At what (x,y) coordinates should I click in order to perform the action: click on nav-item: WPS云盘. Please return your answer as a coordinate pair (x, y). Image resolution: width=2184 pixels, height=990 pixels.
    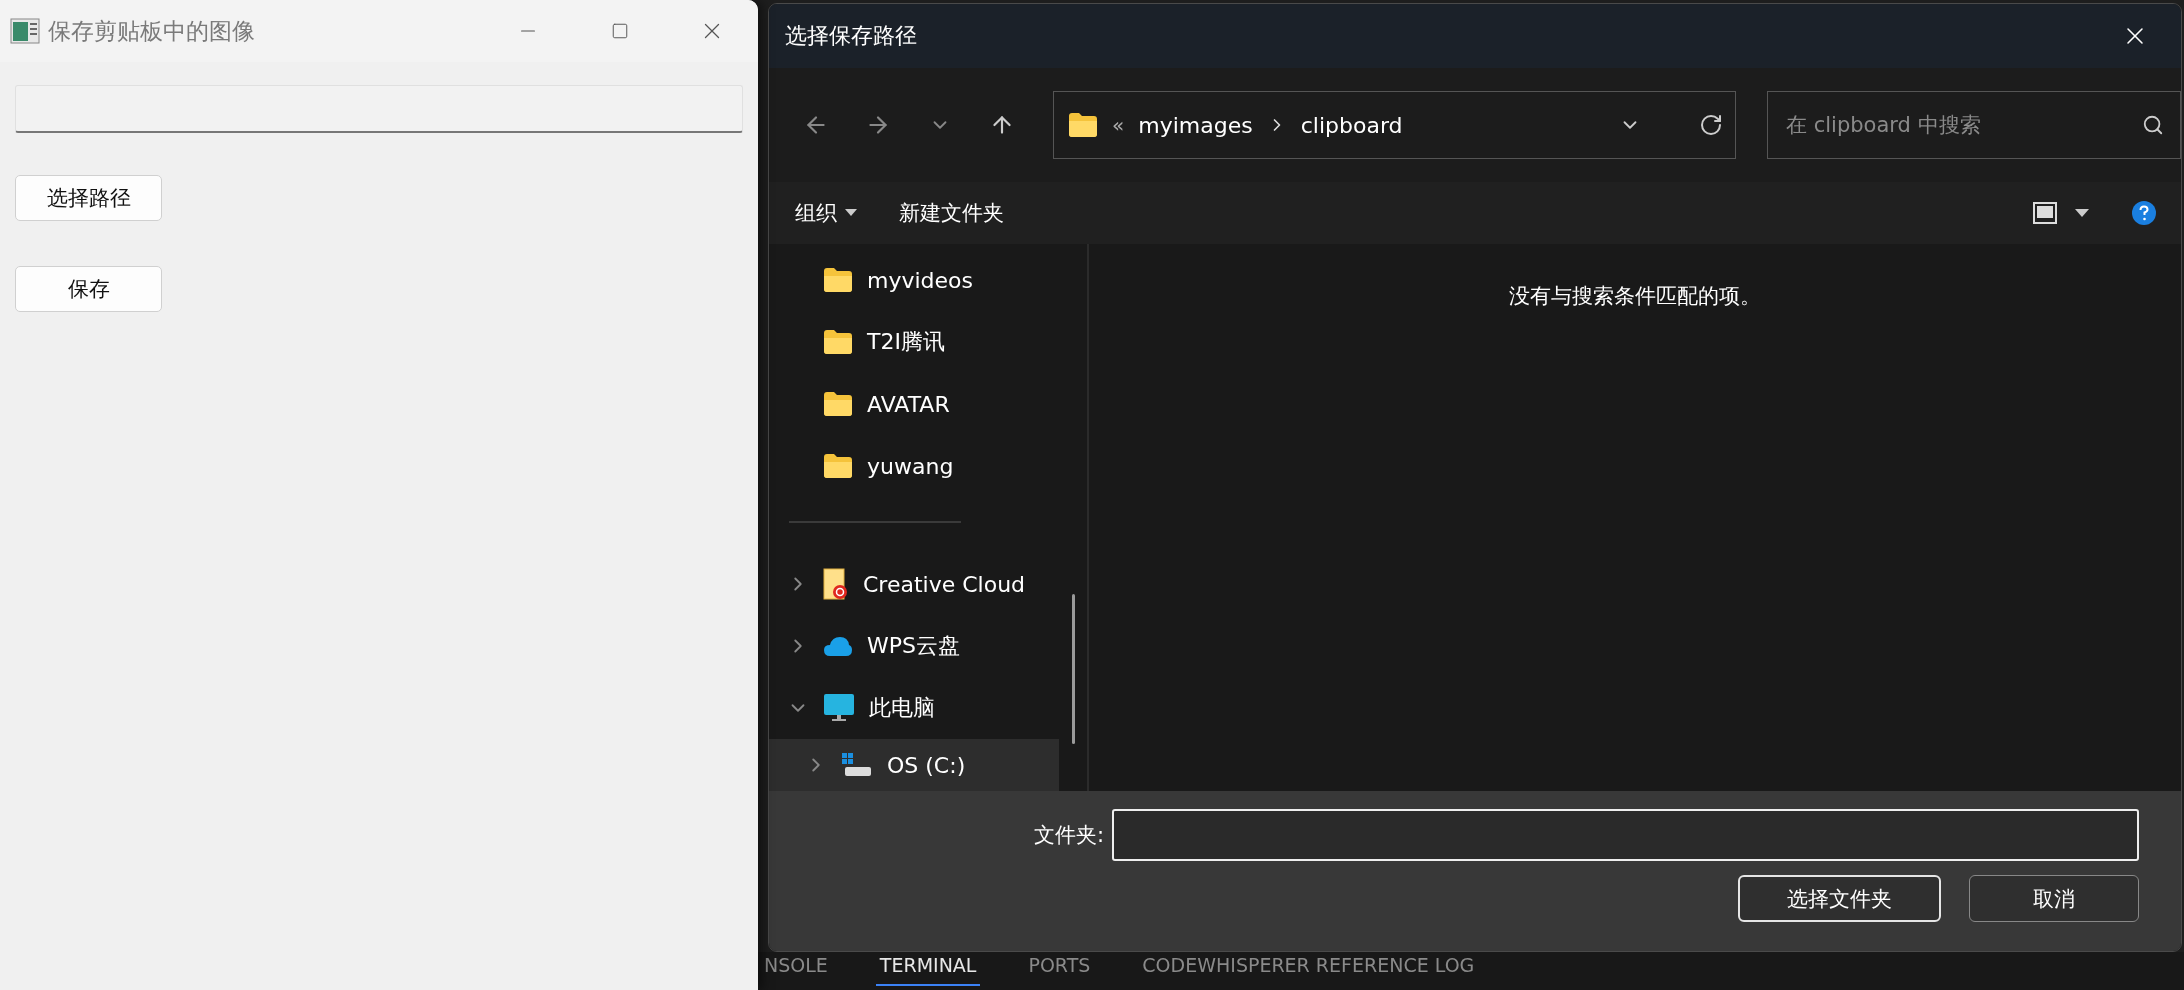
    Looking at the image, I should click on (928, 646).